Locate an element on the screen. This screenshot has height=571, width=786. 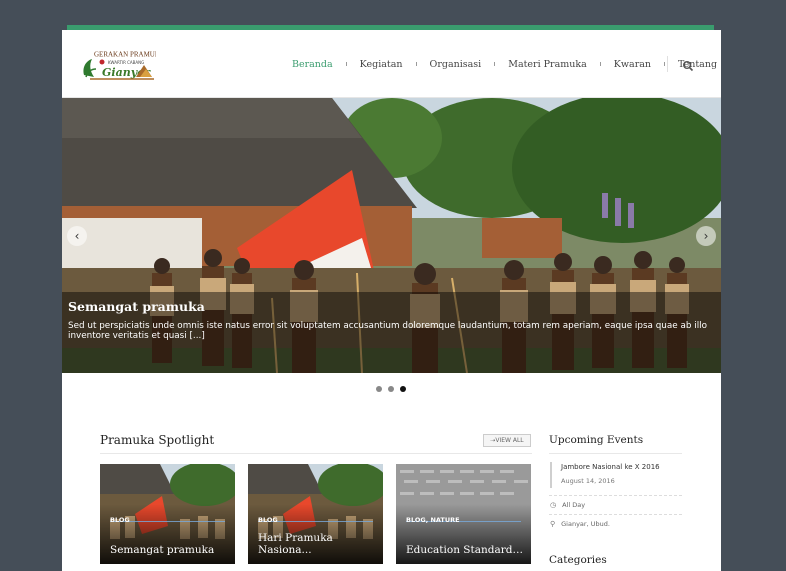
nav-item-organisasi: Organisasi is located at coordinates (456, 64).